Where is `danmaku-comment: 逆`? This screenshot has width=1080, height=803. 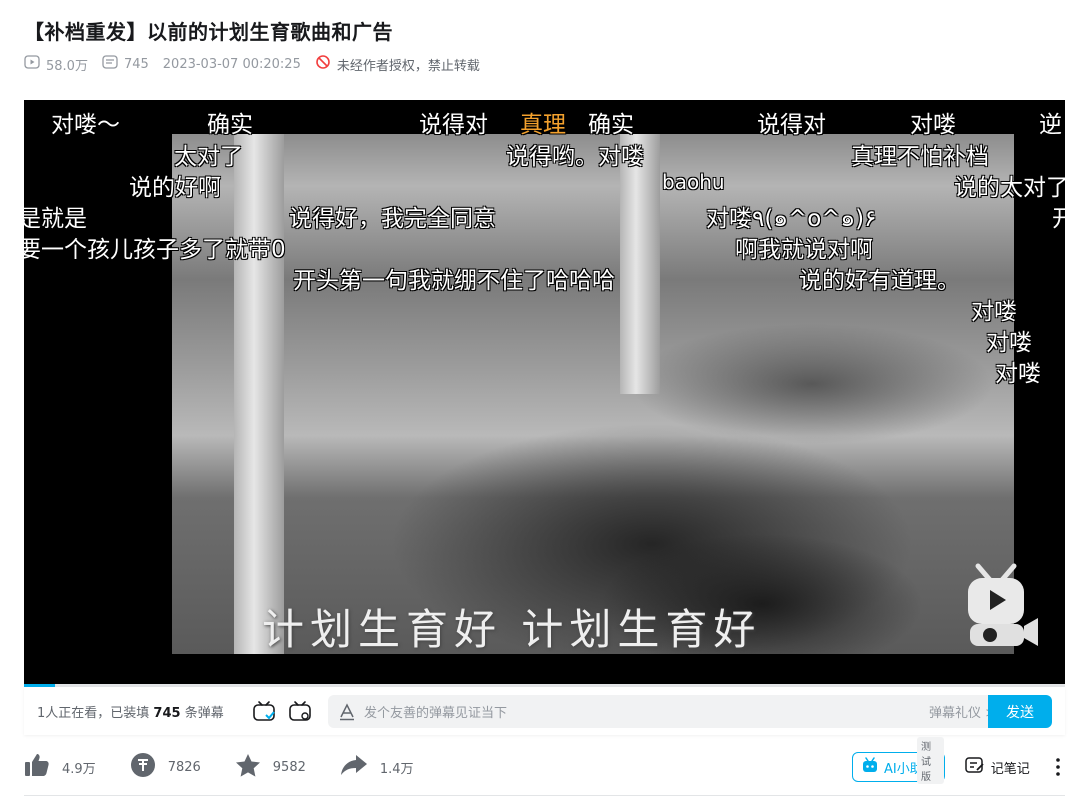
danmaku-comment: 逆 is located at coordinates (1050, 125).